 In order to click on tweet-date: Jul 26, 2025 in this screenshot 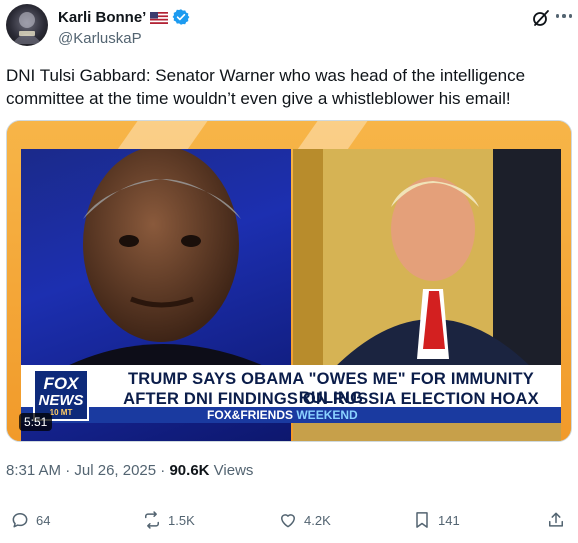, I will do `click(115, 470)`.